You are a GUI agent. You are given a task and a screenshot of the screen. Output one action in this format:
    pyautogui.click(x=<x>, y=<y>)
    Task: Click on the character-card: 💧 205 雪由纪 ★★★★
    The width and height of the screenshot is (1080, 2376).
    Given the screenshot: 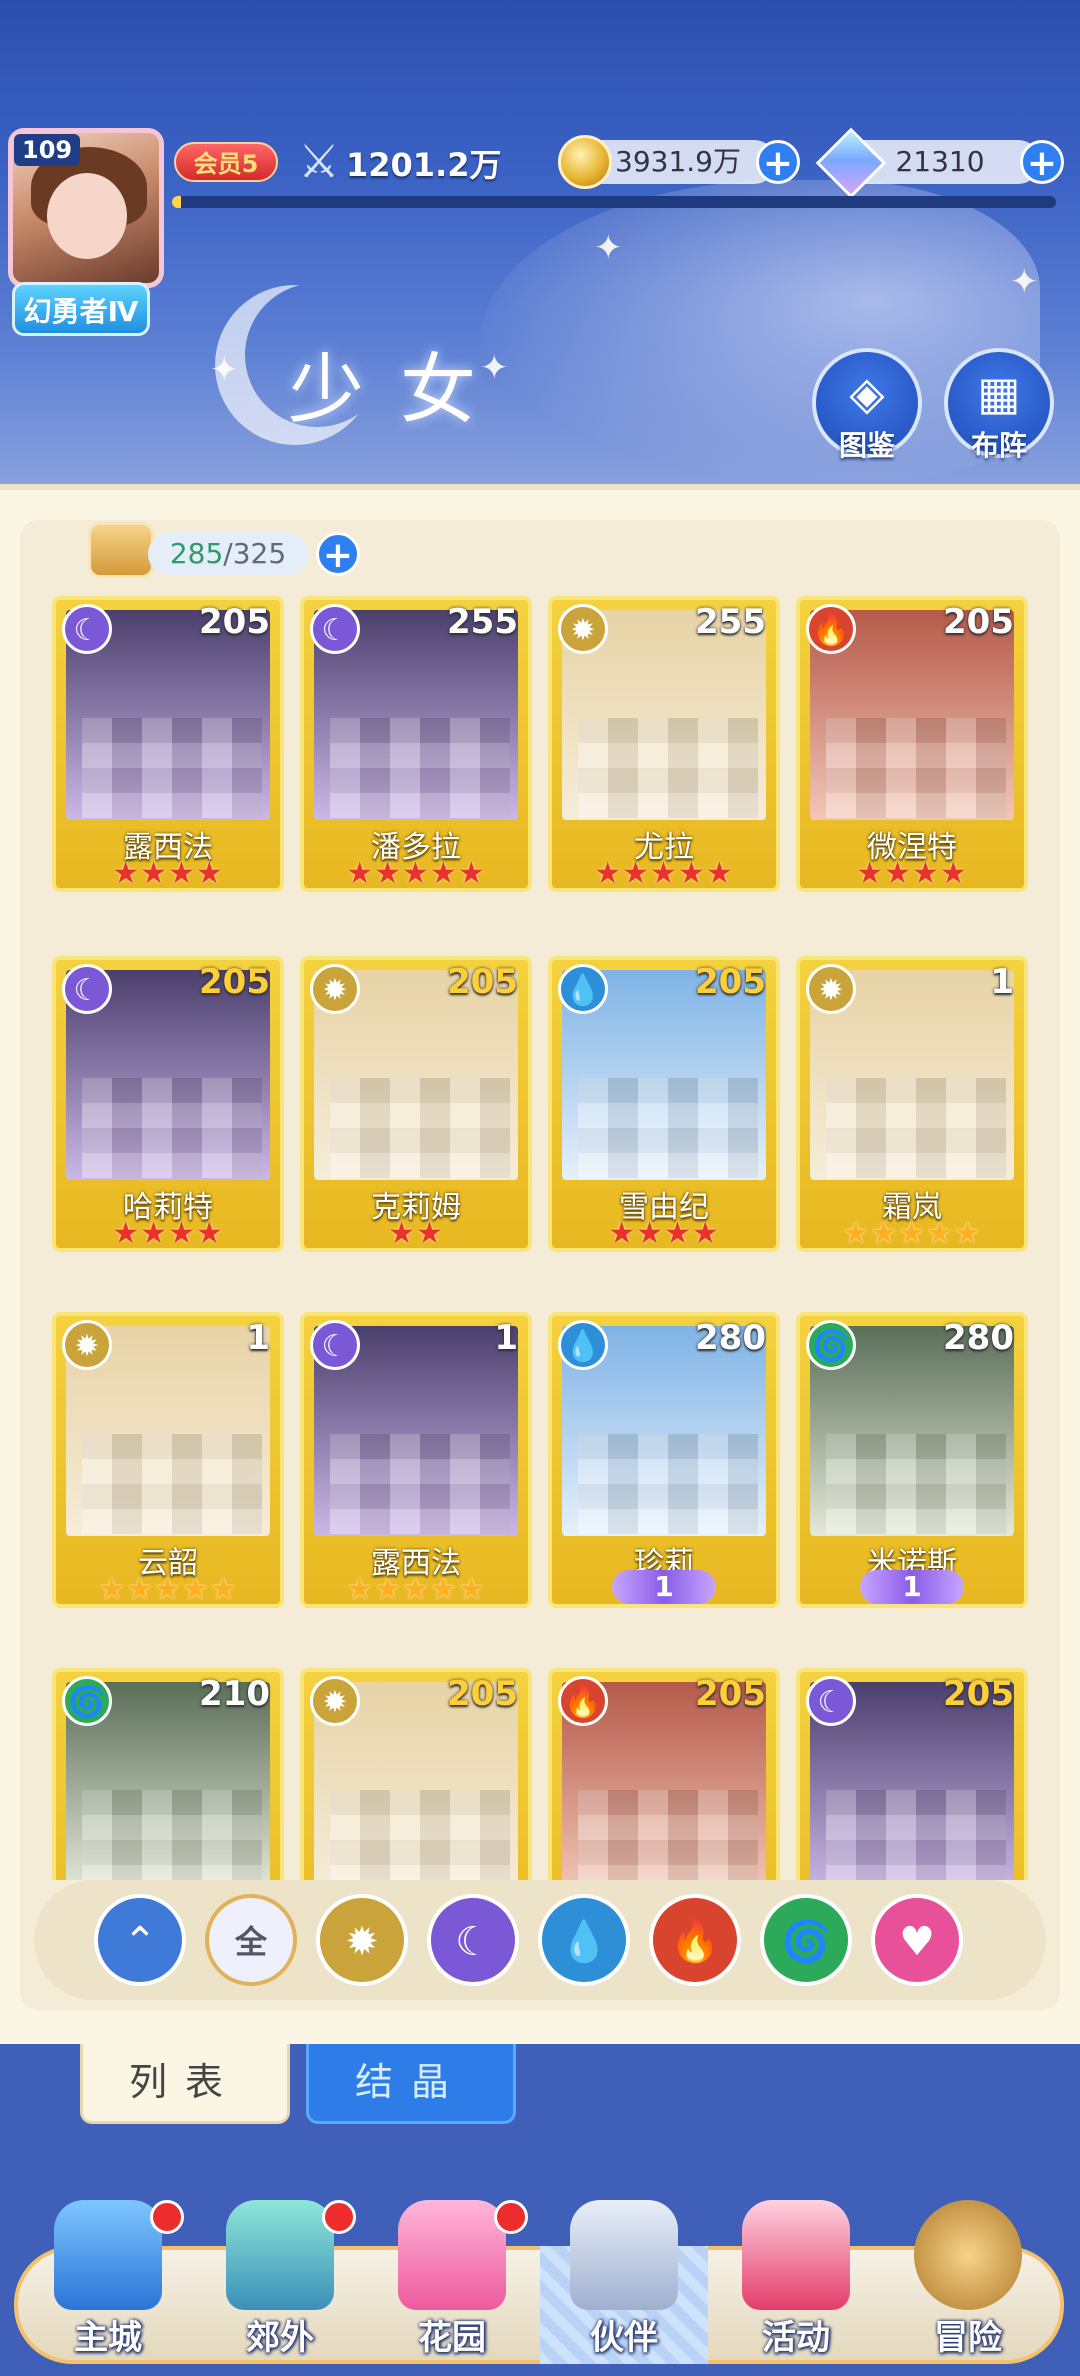 What is the action you would take?
    pyautogui.click(x=664, y=1104)
    